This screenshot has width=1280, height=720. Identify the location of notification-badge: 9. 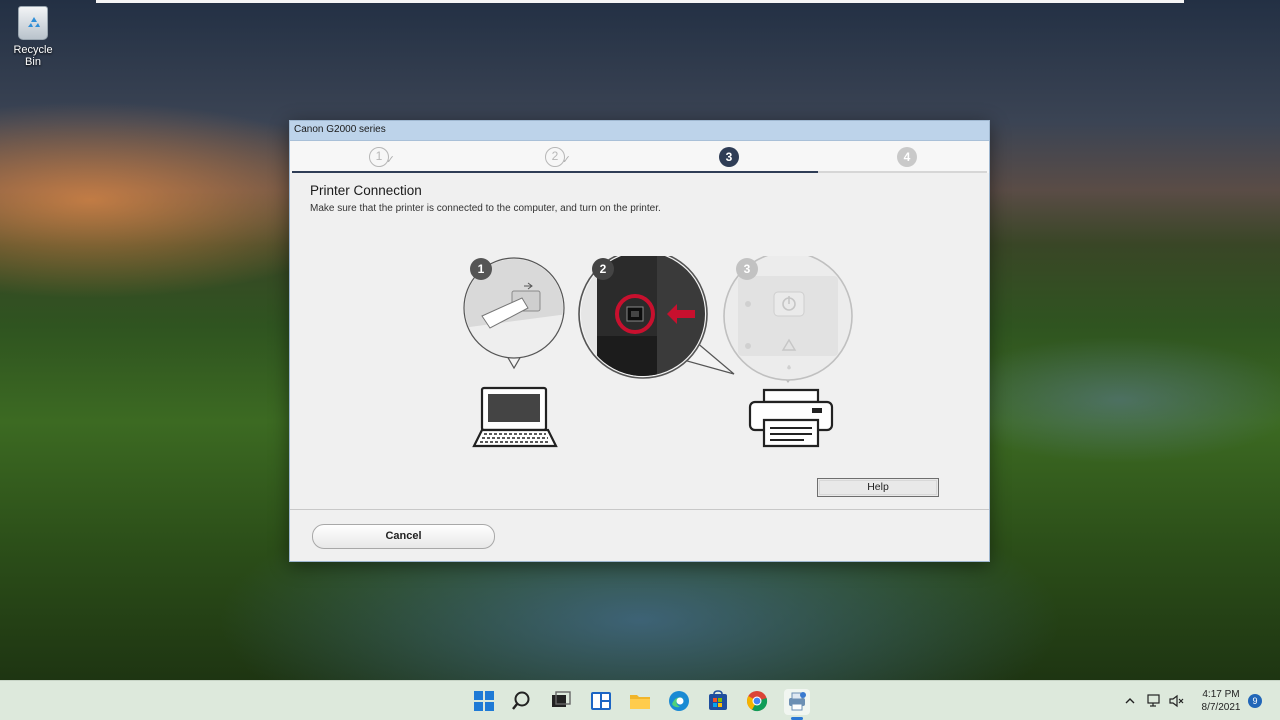
(1255, 701).